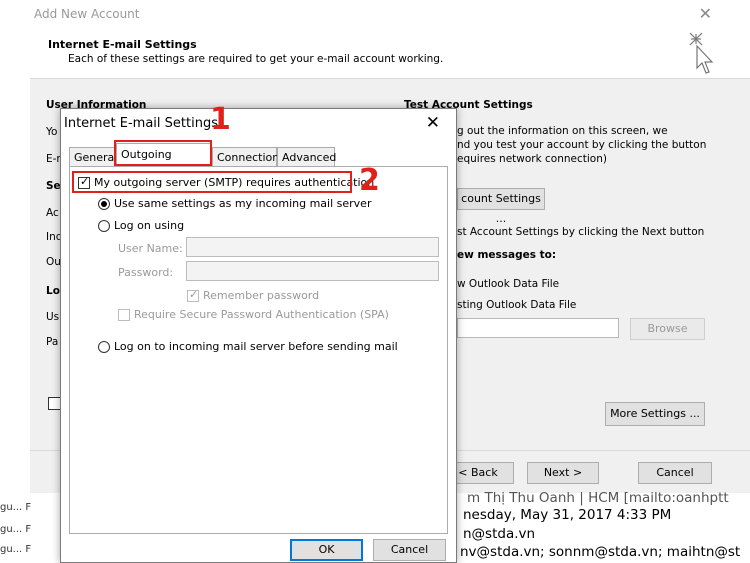  I want to click on username-input, so click(312, 247).